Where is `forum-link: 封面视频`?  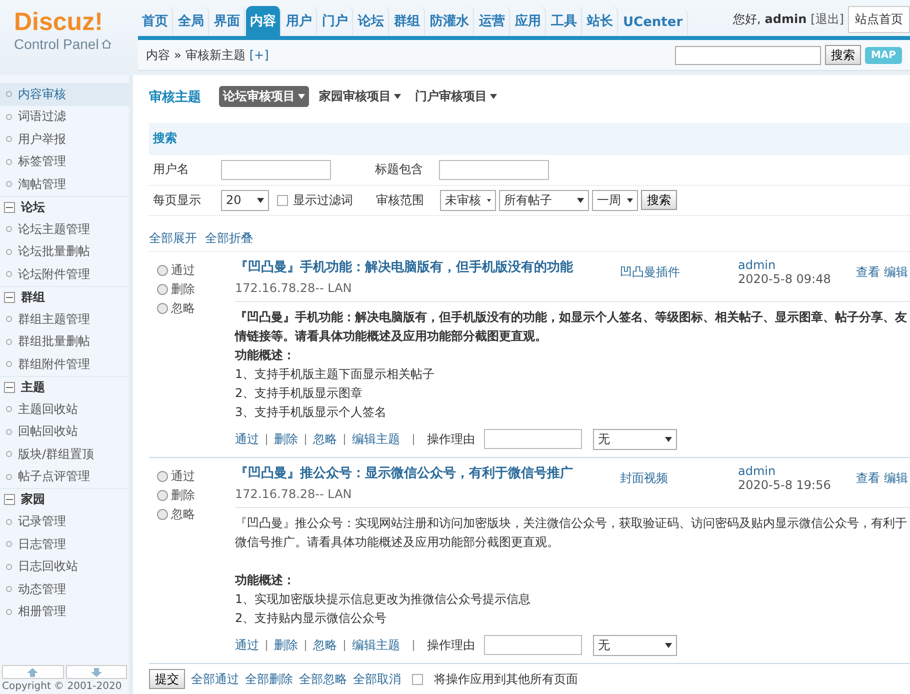
forum-link: 封面视频 is located at coordinates (679, 483).